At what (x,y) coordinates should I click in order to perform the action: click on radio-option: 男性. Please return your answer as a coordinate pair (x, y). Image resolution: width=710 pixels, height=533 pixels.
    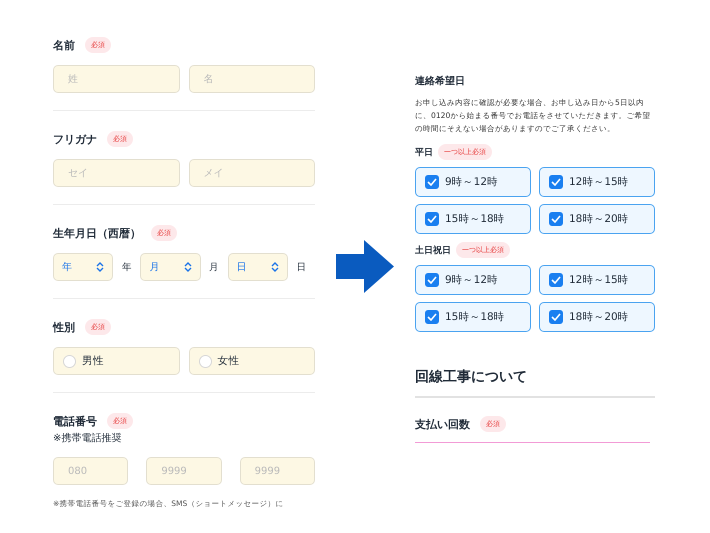
    Looking at the image, I should click on (116, 361).